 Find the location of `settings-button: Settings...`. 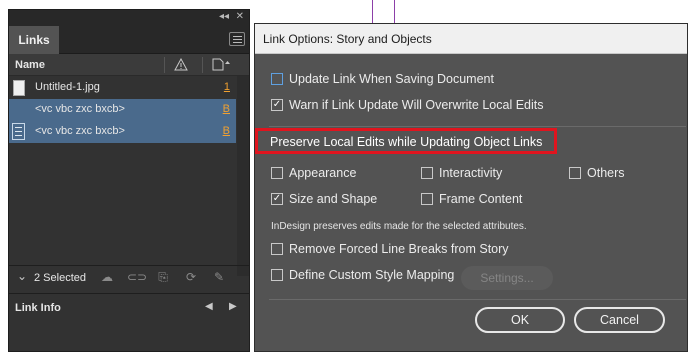

settings-button: Settings... is located at coordinates (507, 278).